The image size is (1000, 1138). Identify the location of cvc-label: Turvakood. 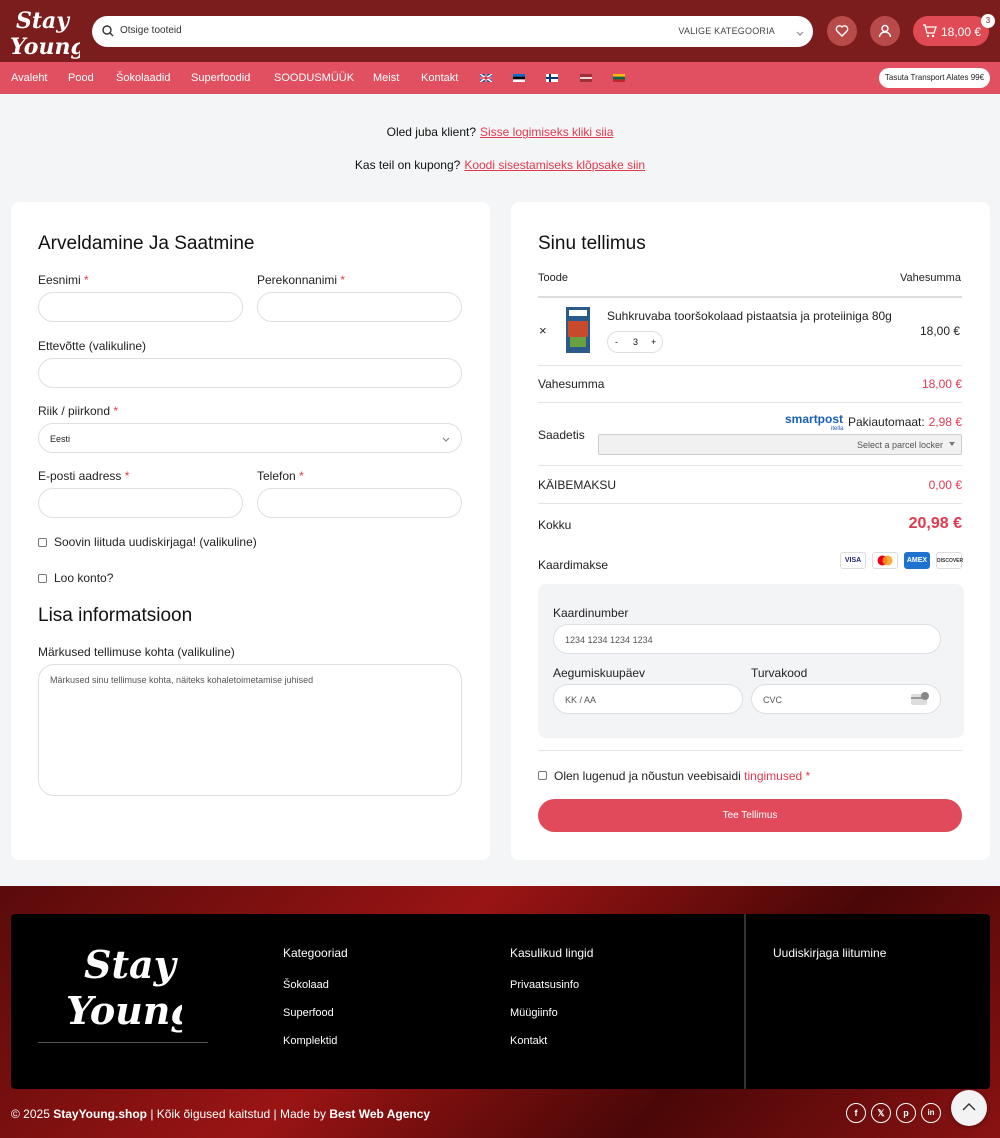
(779, 673).